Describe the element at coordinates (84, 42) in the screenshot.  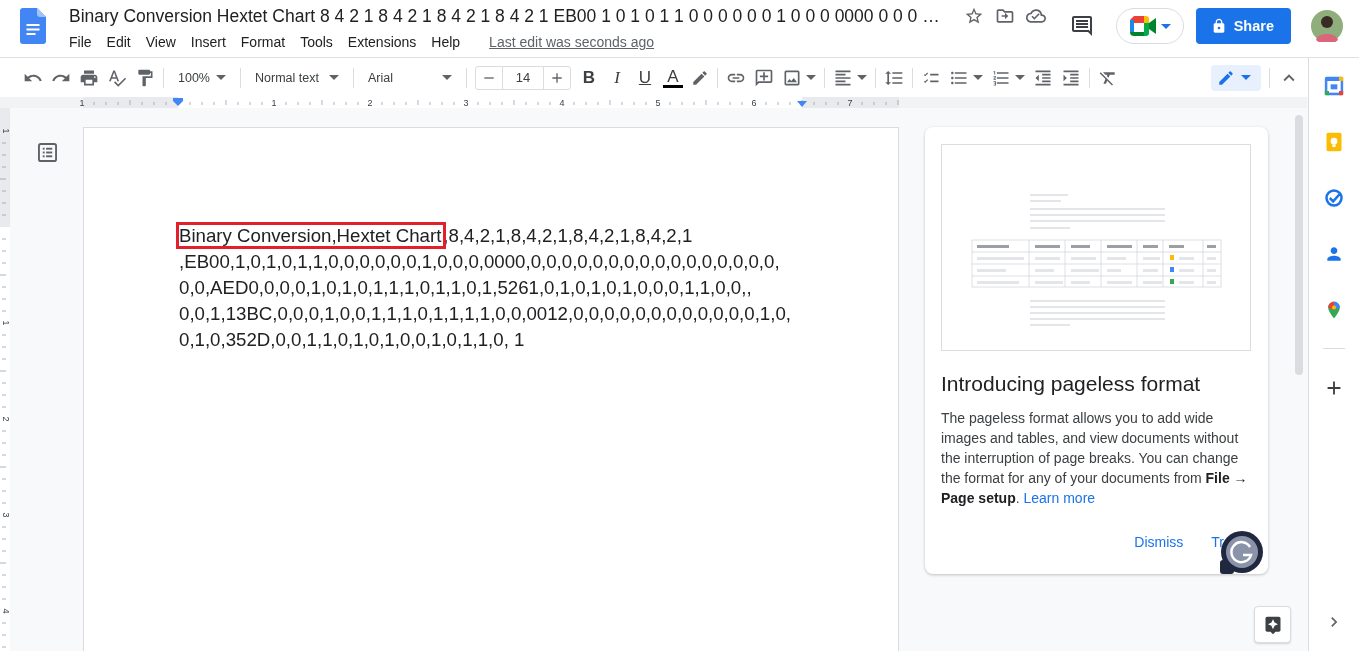
I see `menu-item: File` at that location.